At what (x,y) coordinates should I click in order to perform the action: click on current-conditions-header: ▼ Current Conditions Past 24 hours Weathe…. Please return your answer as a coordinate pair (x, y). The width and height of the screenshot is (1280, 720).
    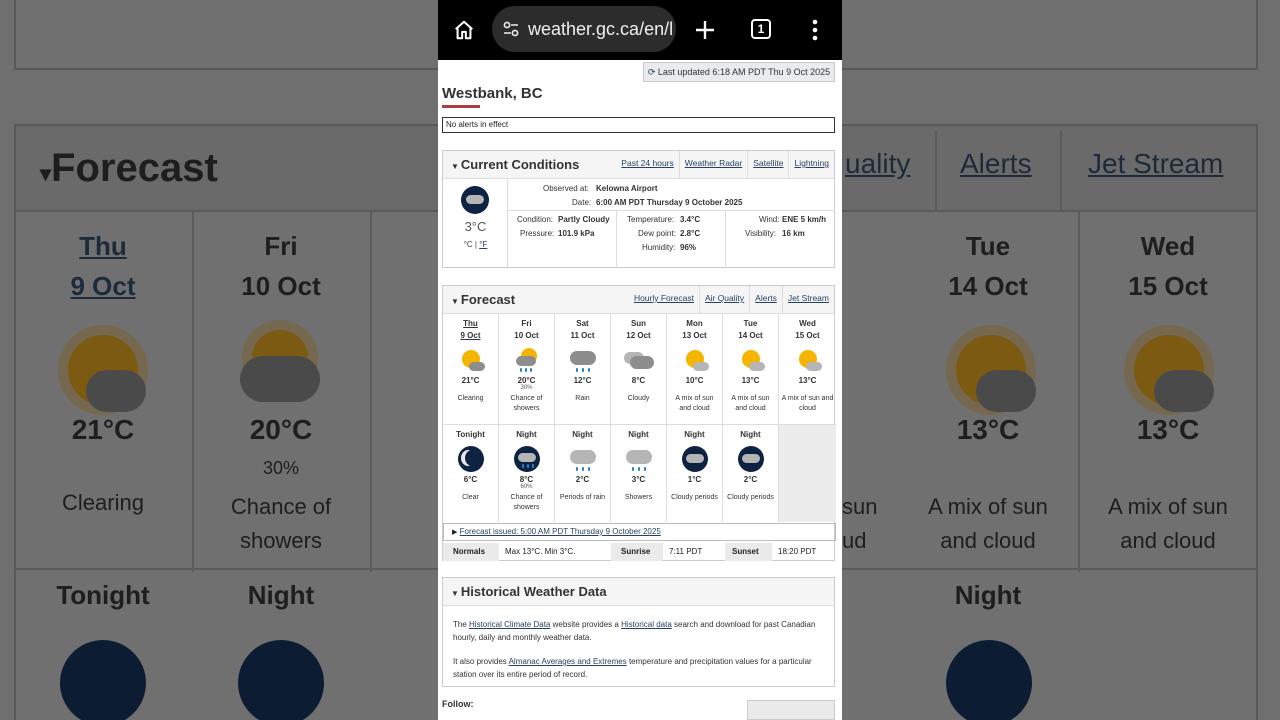
    Looking at the image, I should click on (638, 165).